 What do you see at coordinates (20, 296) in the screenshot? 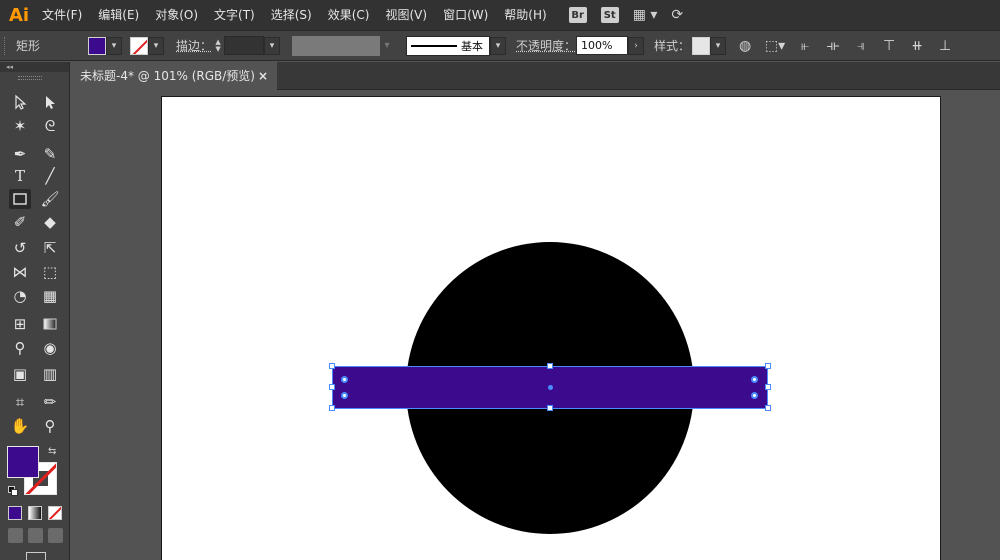
I see `shape-builder-tool-icon: ◔` at bounding box center [20, 296].